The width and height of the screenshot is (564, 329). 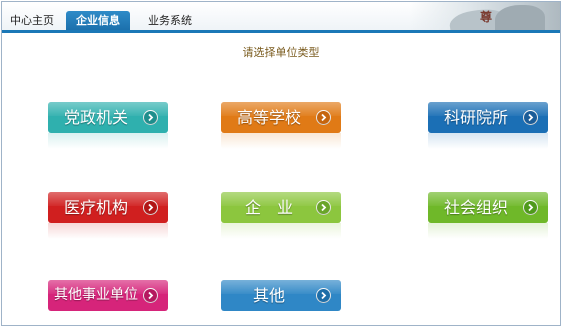 What do you see at coordinates (281, 31) in the screenshot?
I see `nav-underline` at bounding box center [281, 31].